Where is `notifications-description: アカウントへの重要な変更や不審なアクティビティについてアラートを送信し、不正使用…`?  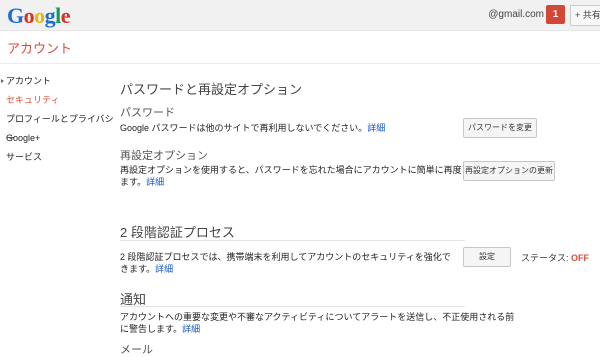 notifications-description: アカウントへの重要な変更や不審なアクティビティについてアラートを送信し、不正使用… is located at coordinates (317, 323).